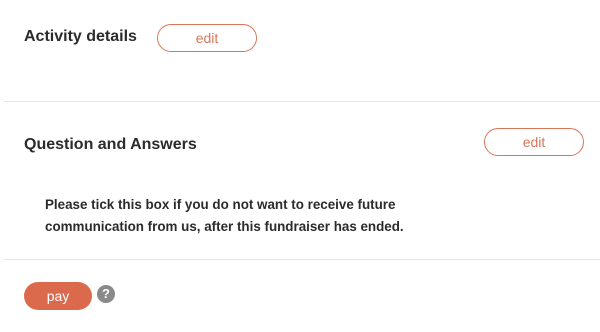 This screenshot has height=332, width=600. I want to click on activity-details-title: Activity details, so click(80, 36).